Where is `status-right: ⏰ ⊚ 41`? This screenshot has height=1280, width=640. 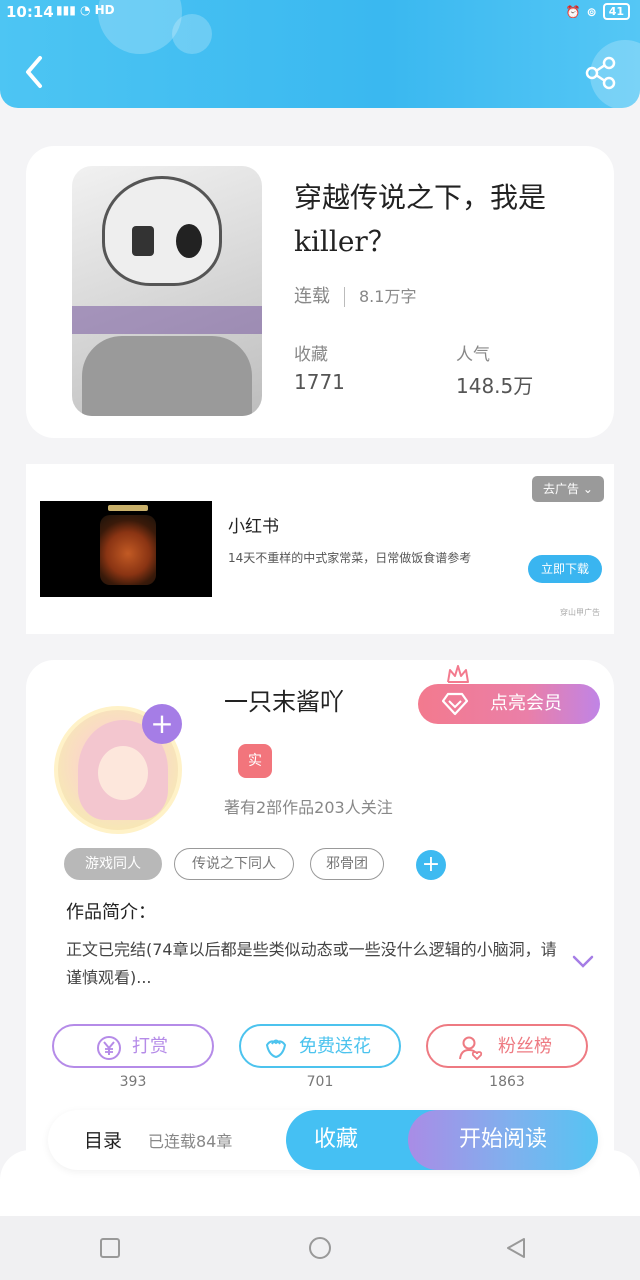 status-right: ⏰ ⊚ 41 is located at coordinates (598, 11).